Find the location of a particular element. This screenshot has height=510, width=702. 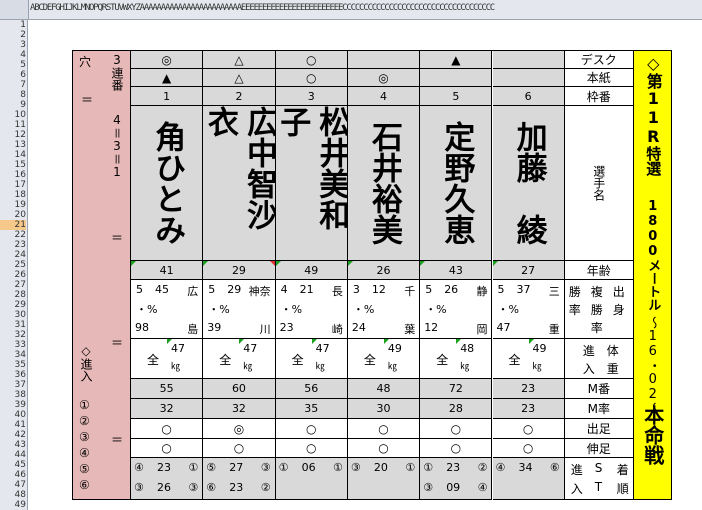

row-number: 1 is located at coordinates (13, 25).